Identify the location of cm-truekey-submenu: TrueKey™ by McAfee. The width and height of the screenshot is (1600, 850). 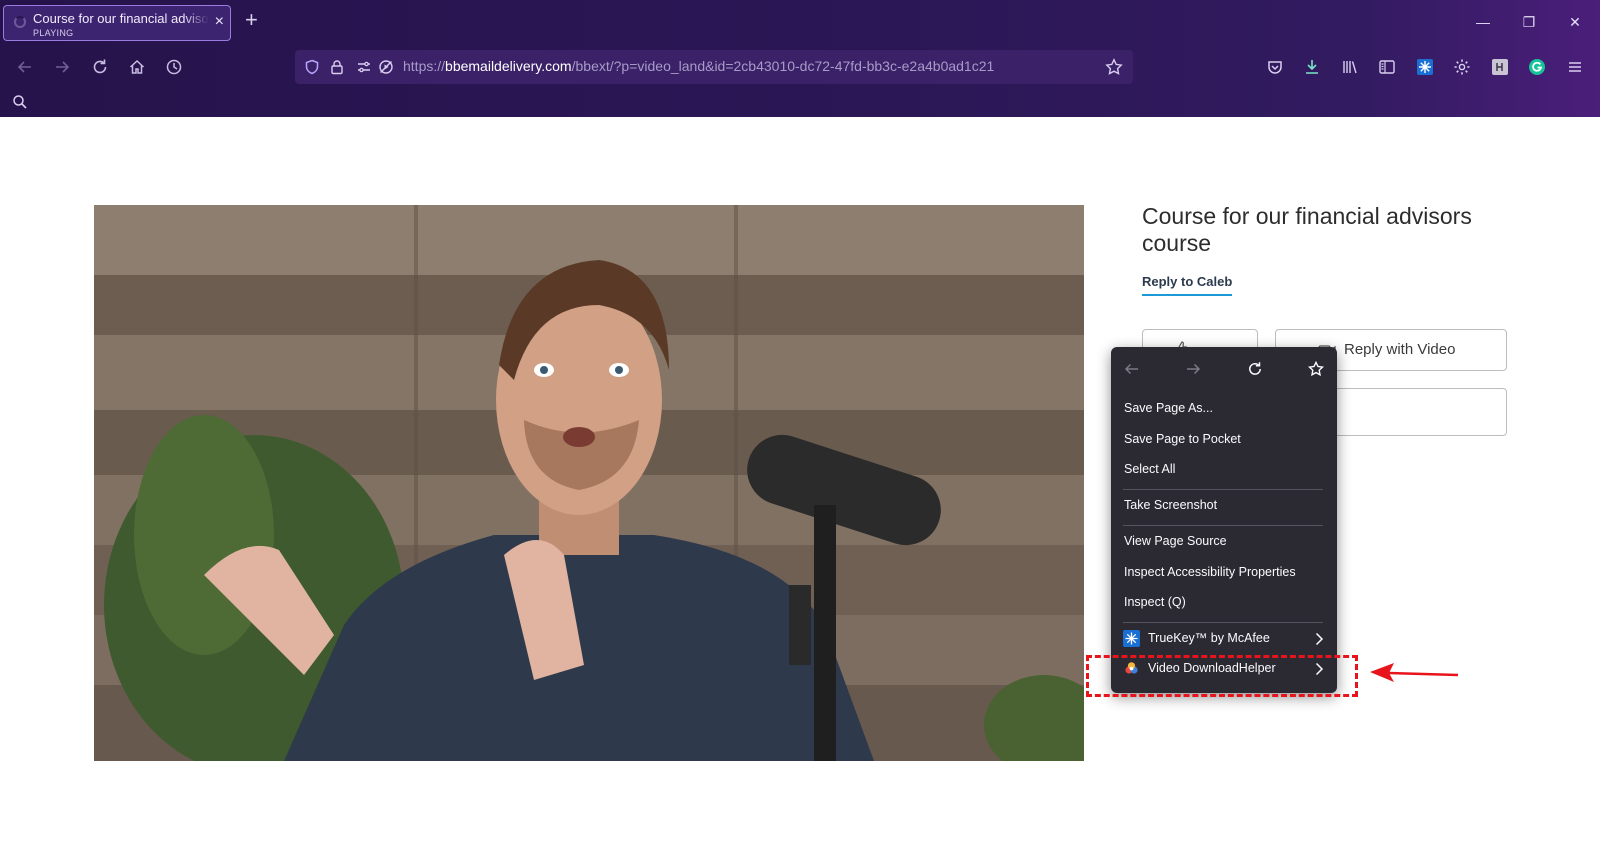
(1225, 639).